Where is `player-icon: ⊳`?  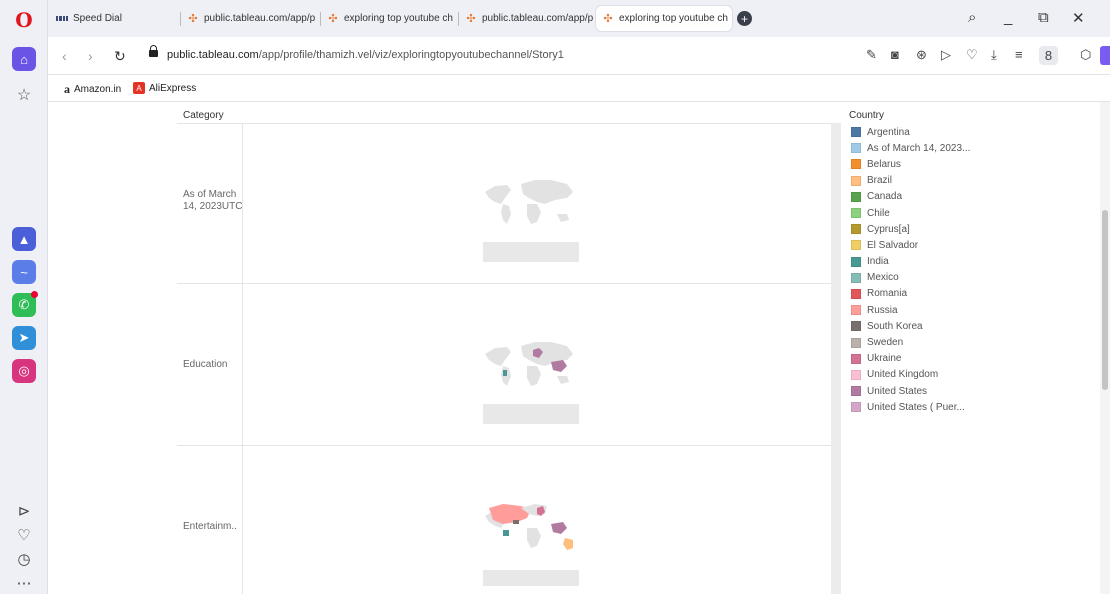
player-icon: ⊳ is located at coordinates (24, 511).